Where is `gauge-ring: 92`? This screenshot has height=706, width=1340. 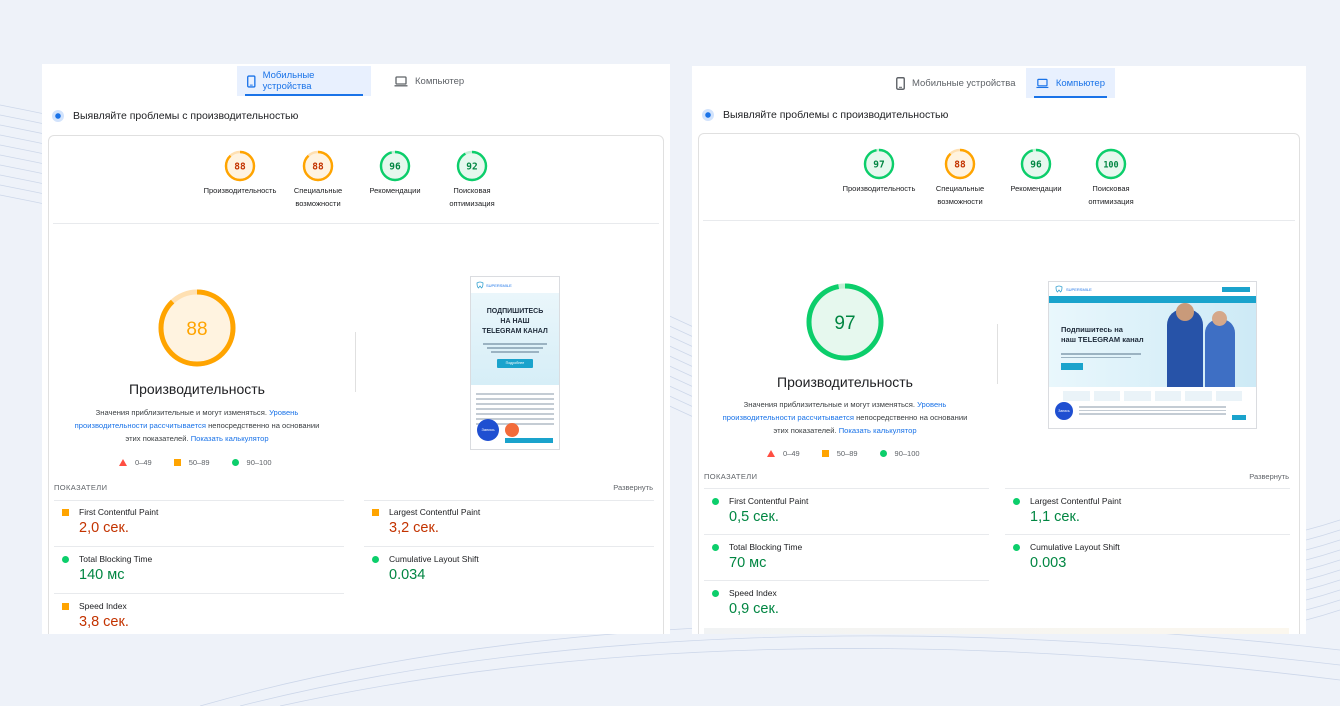 gauge-ring: 92 is located at coordinates (472, 166).